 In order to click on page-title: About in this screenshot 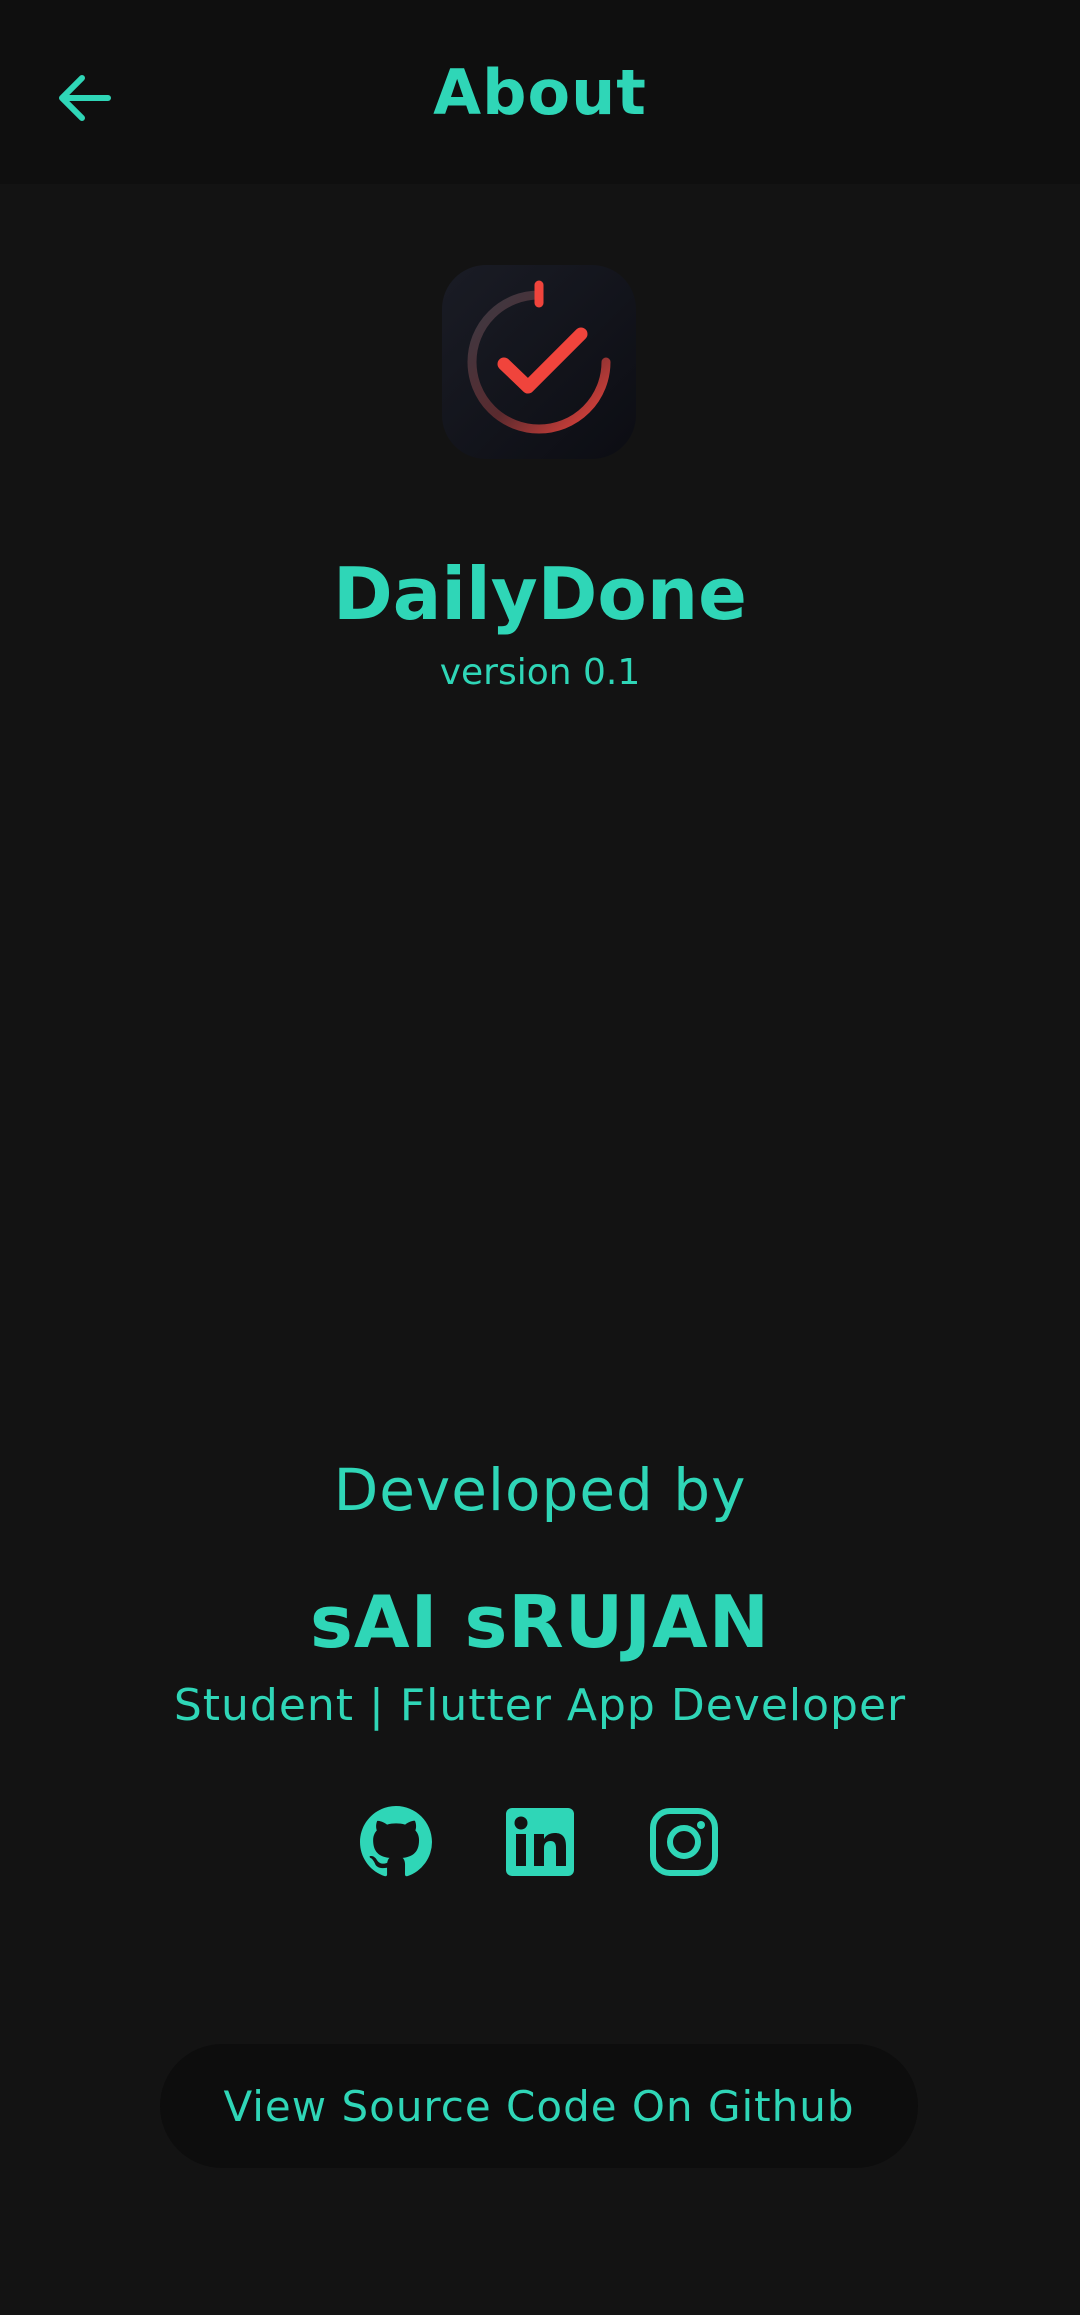, I will do `click(540, 92)`.